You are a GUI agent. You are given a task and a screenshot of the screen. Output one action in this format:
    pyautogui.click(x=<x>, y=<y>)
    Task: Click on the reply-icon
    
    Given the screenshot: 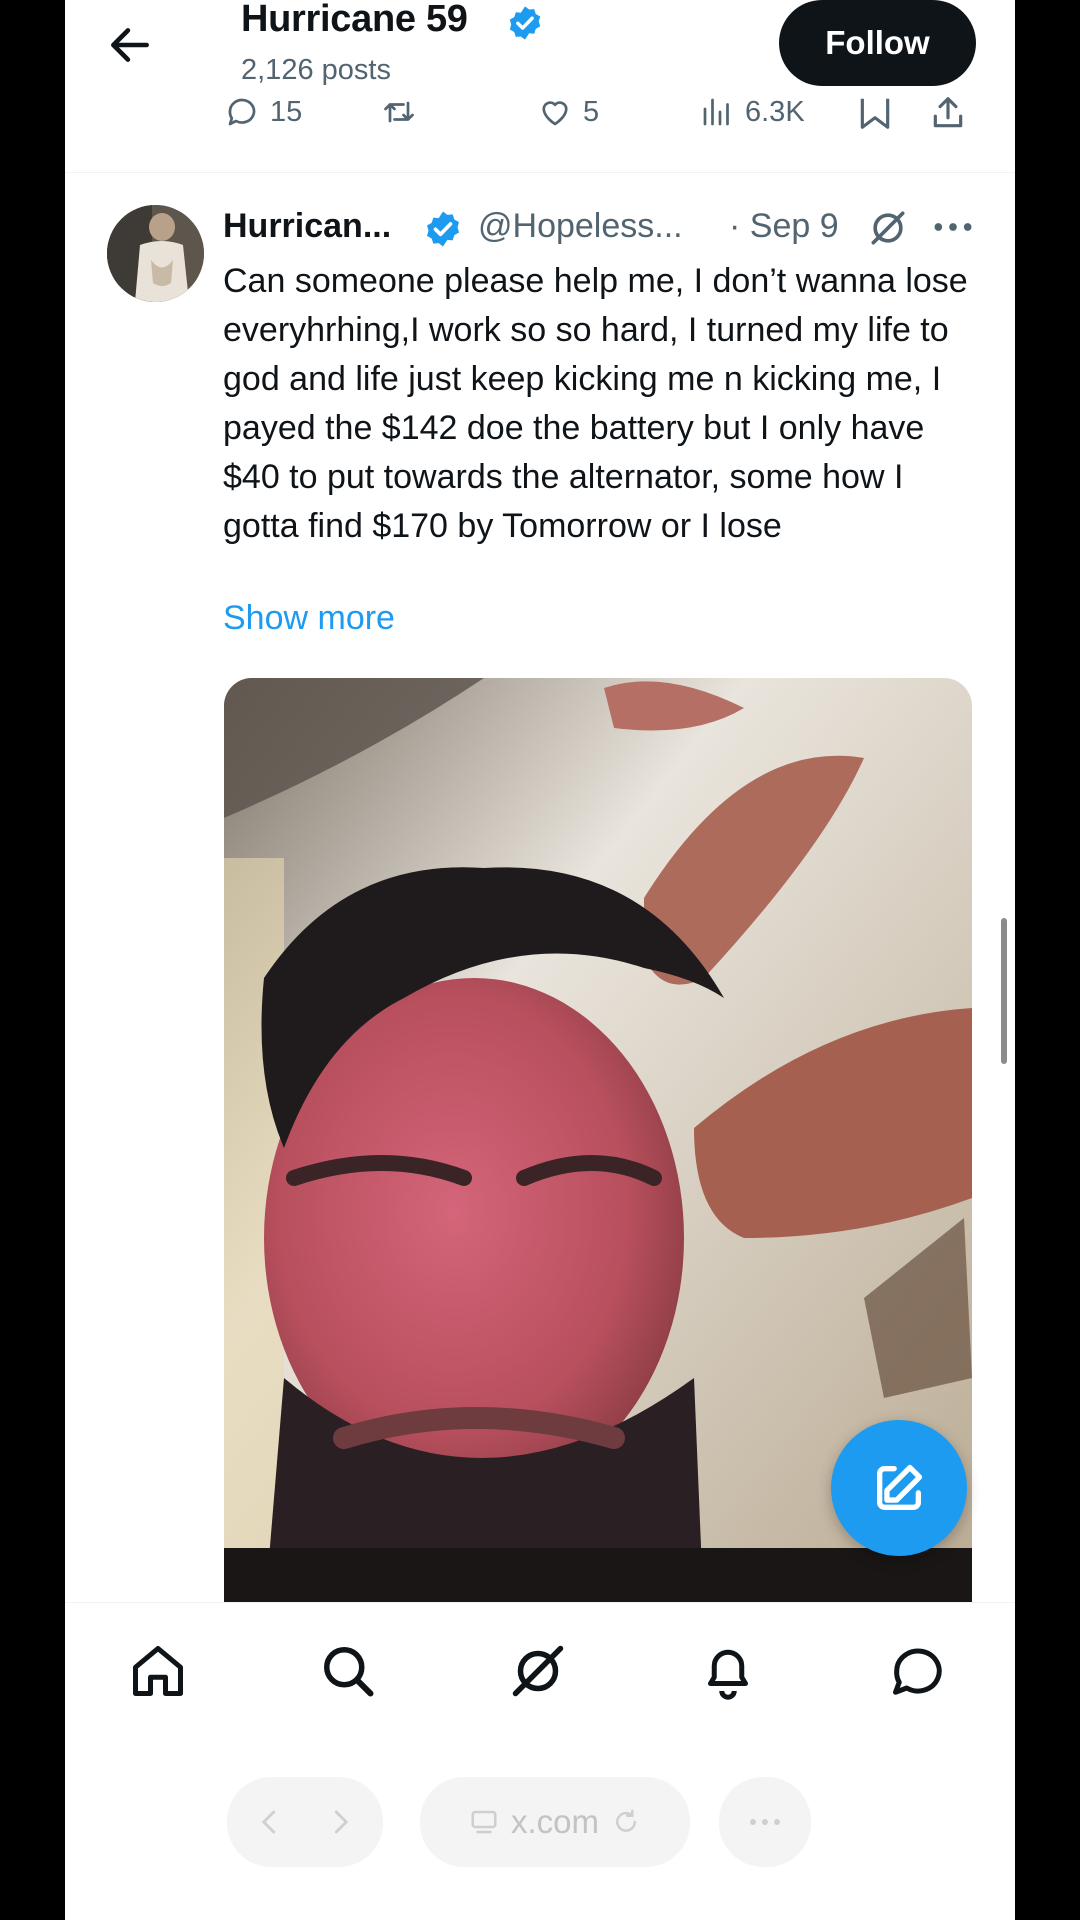 What is the action you would take?
    pyautogui.click(x=242, y=112)
    